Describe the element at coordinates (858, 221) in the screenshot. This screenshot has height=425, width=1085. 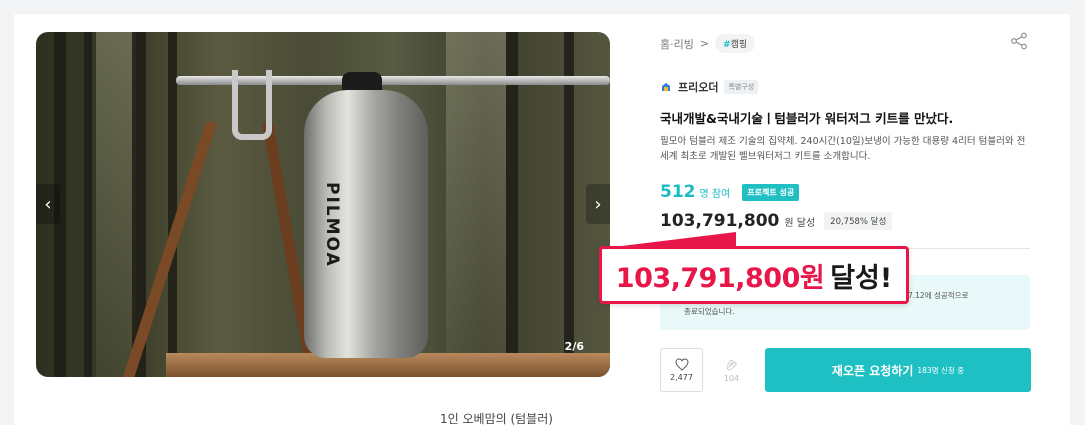
I see `percent-badge: 20,758% 달성` at that location.